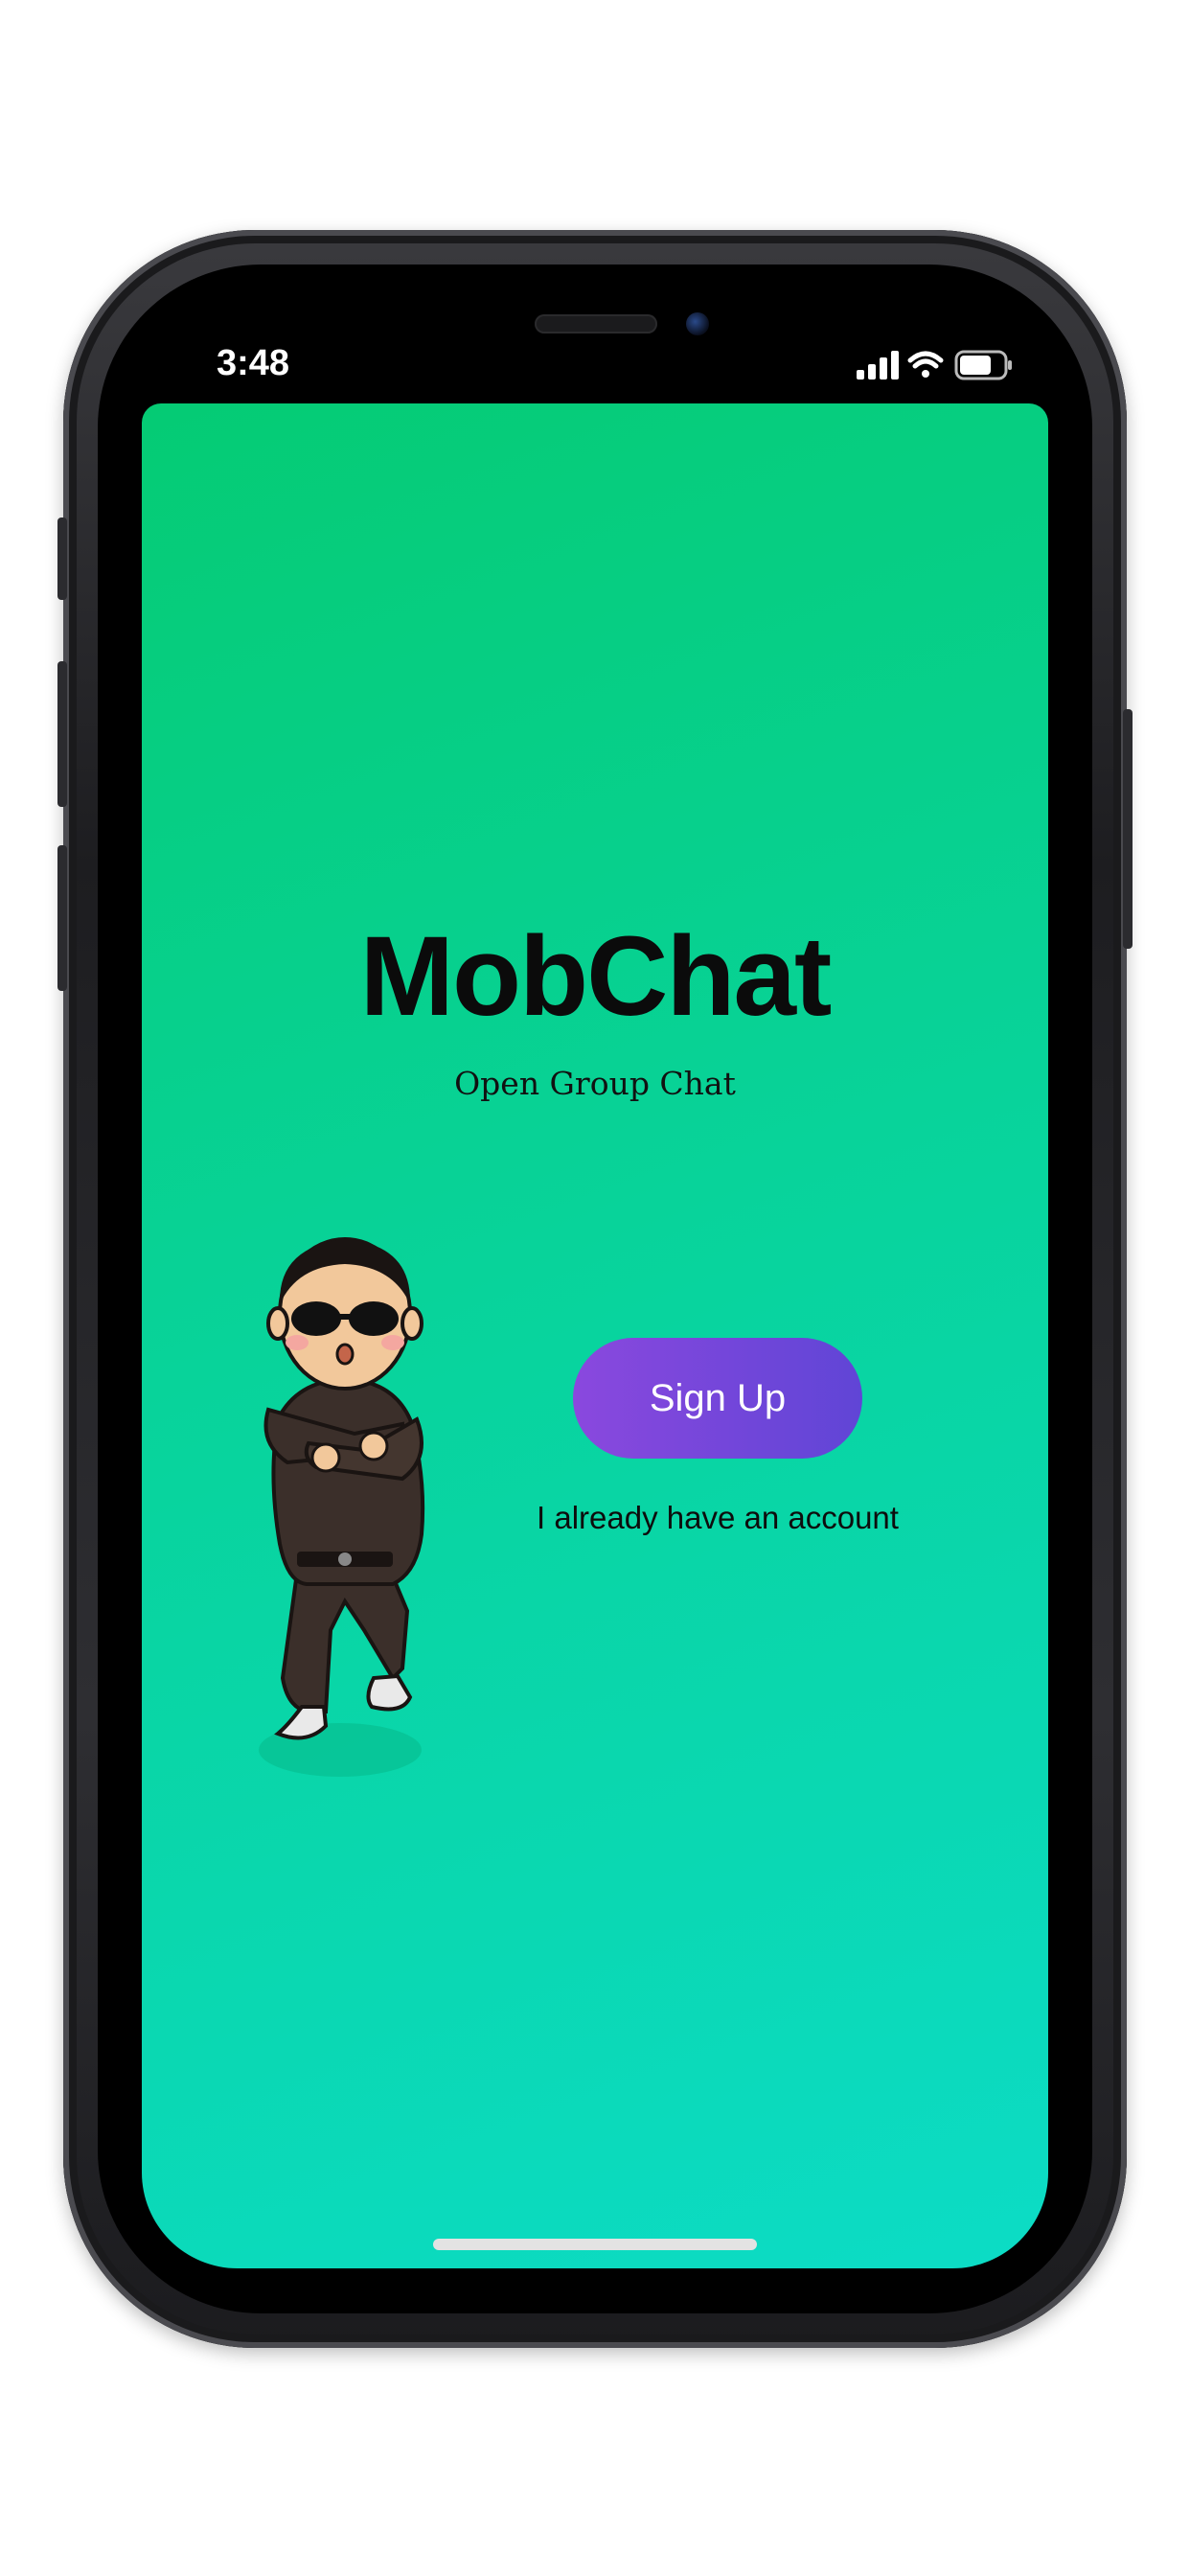 The image size is (1190, 2576). Describe the element at coordinates (355, 1506) in the screenshot. I see `dancing-man-illustration` at that location.